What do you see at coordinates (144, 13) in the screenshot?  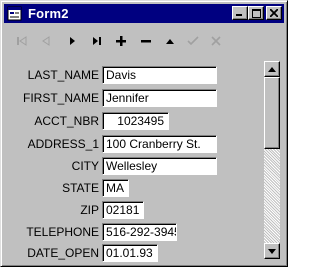 I see `title-bar: Form2` at bounding box center [144, 13].